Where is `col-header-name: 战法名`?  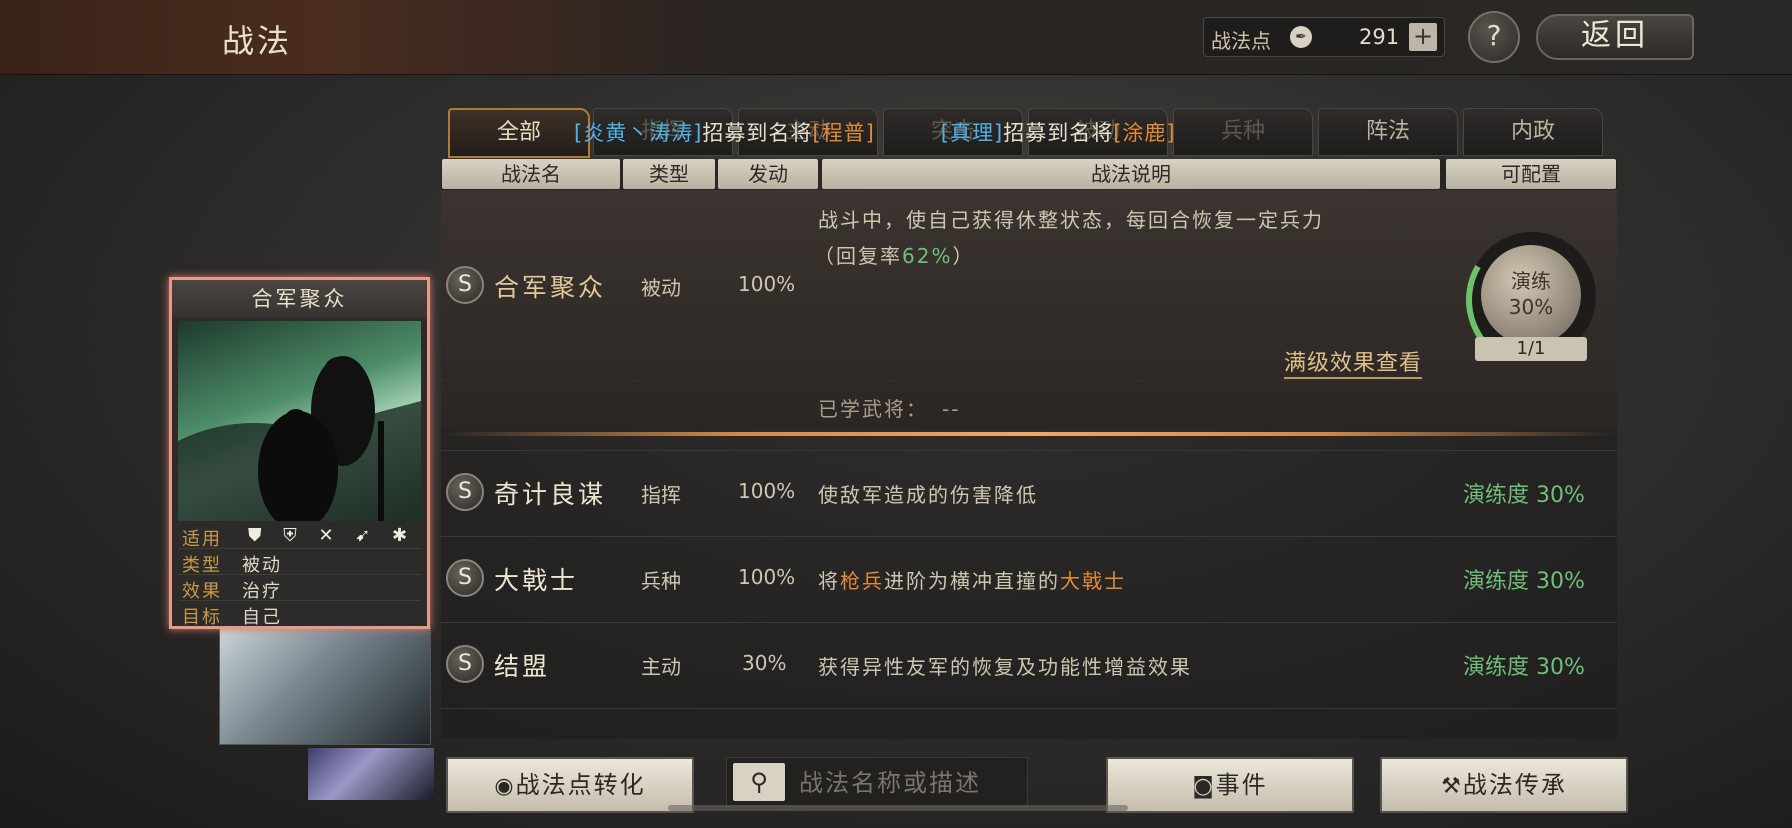
col-header-name: 战法名 is located at coordinates (531, 174).